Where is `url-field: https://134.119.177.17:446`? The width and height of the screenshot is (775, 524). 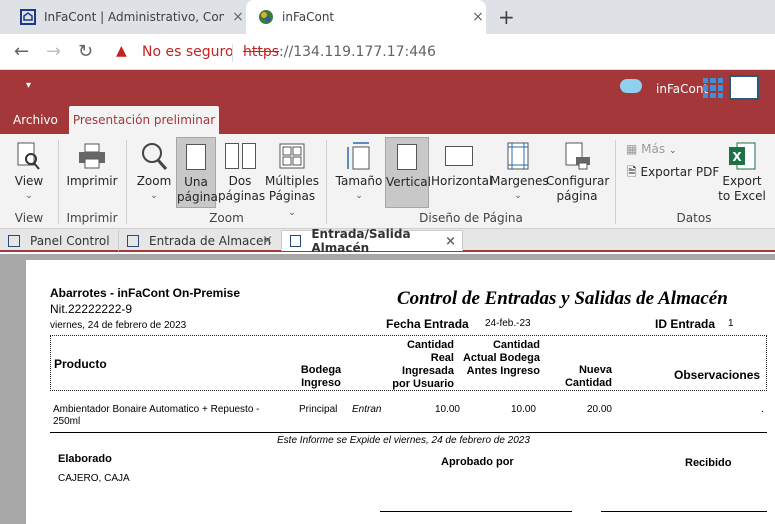 url-field: https://134.119.177.17:446 is located at coordinates (339, 52).